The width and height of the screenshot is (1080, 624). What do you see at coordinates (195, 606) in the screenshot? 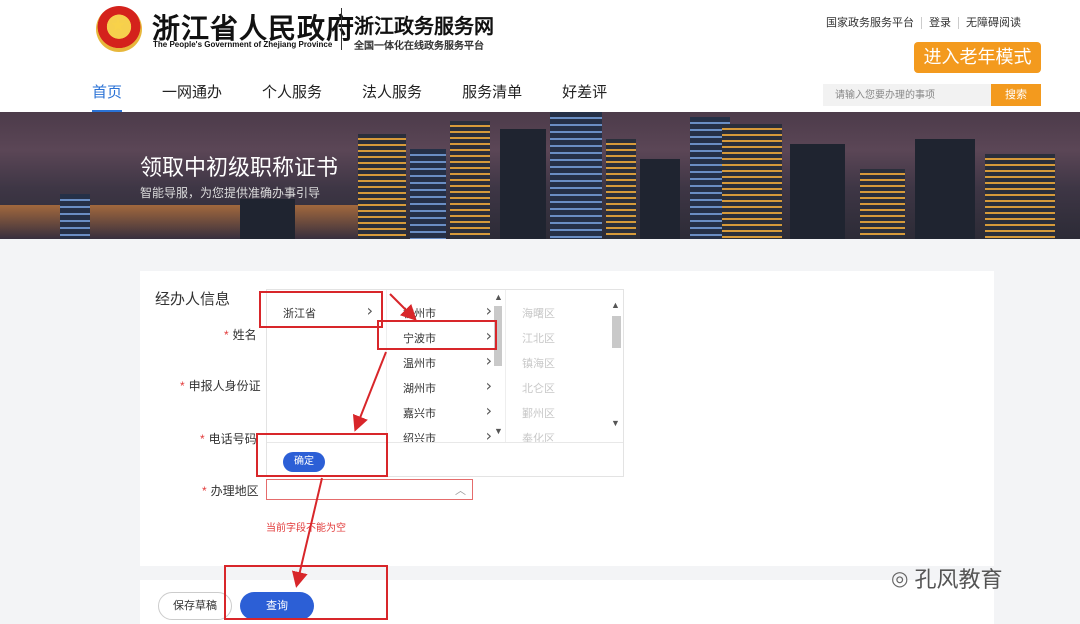
I see `save-draft-button: 保存草稿` at bounding box center [195, 606].